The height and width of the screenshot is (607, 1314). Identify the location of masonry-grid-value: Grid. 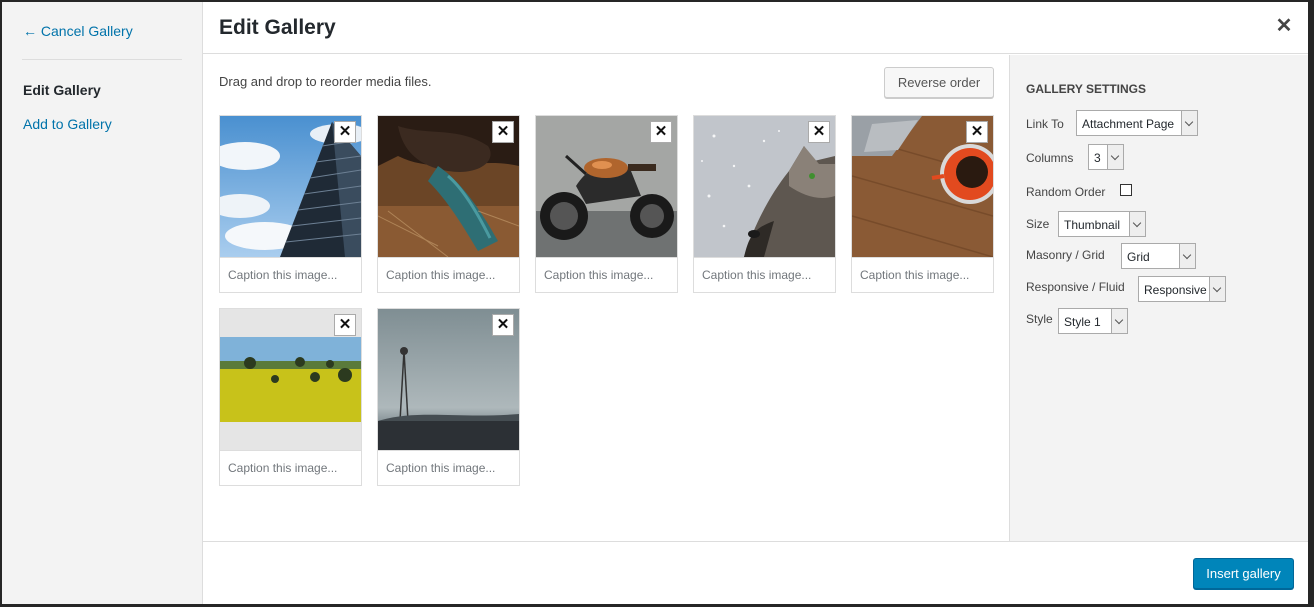
(1138, 257).